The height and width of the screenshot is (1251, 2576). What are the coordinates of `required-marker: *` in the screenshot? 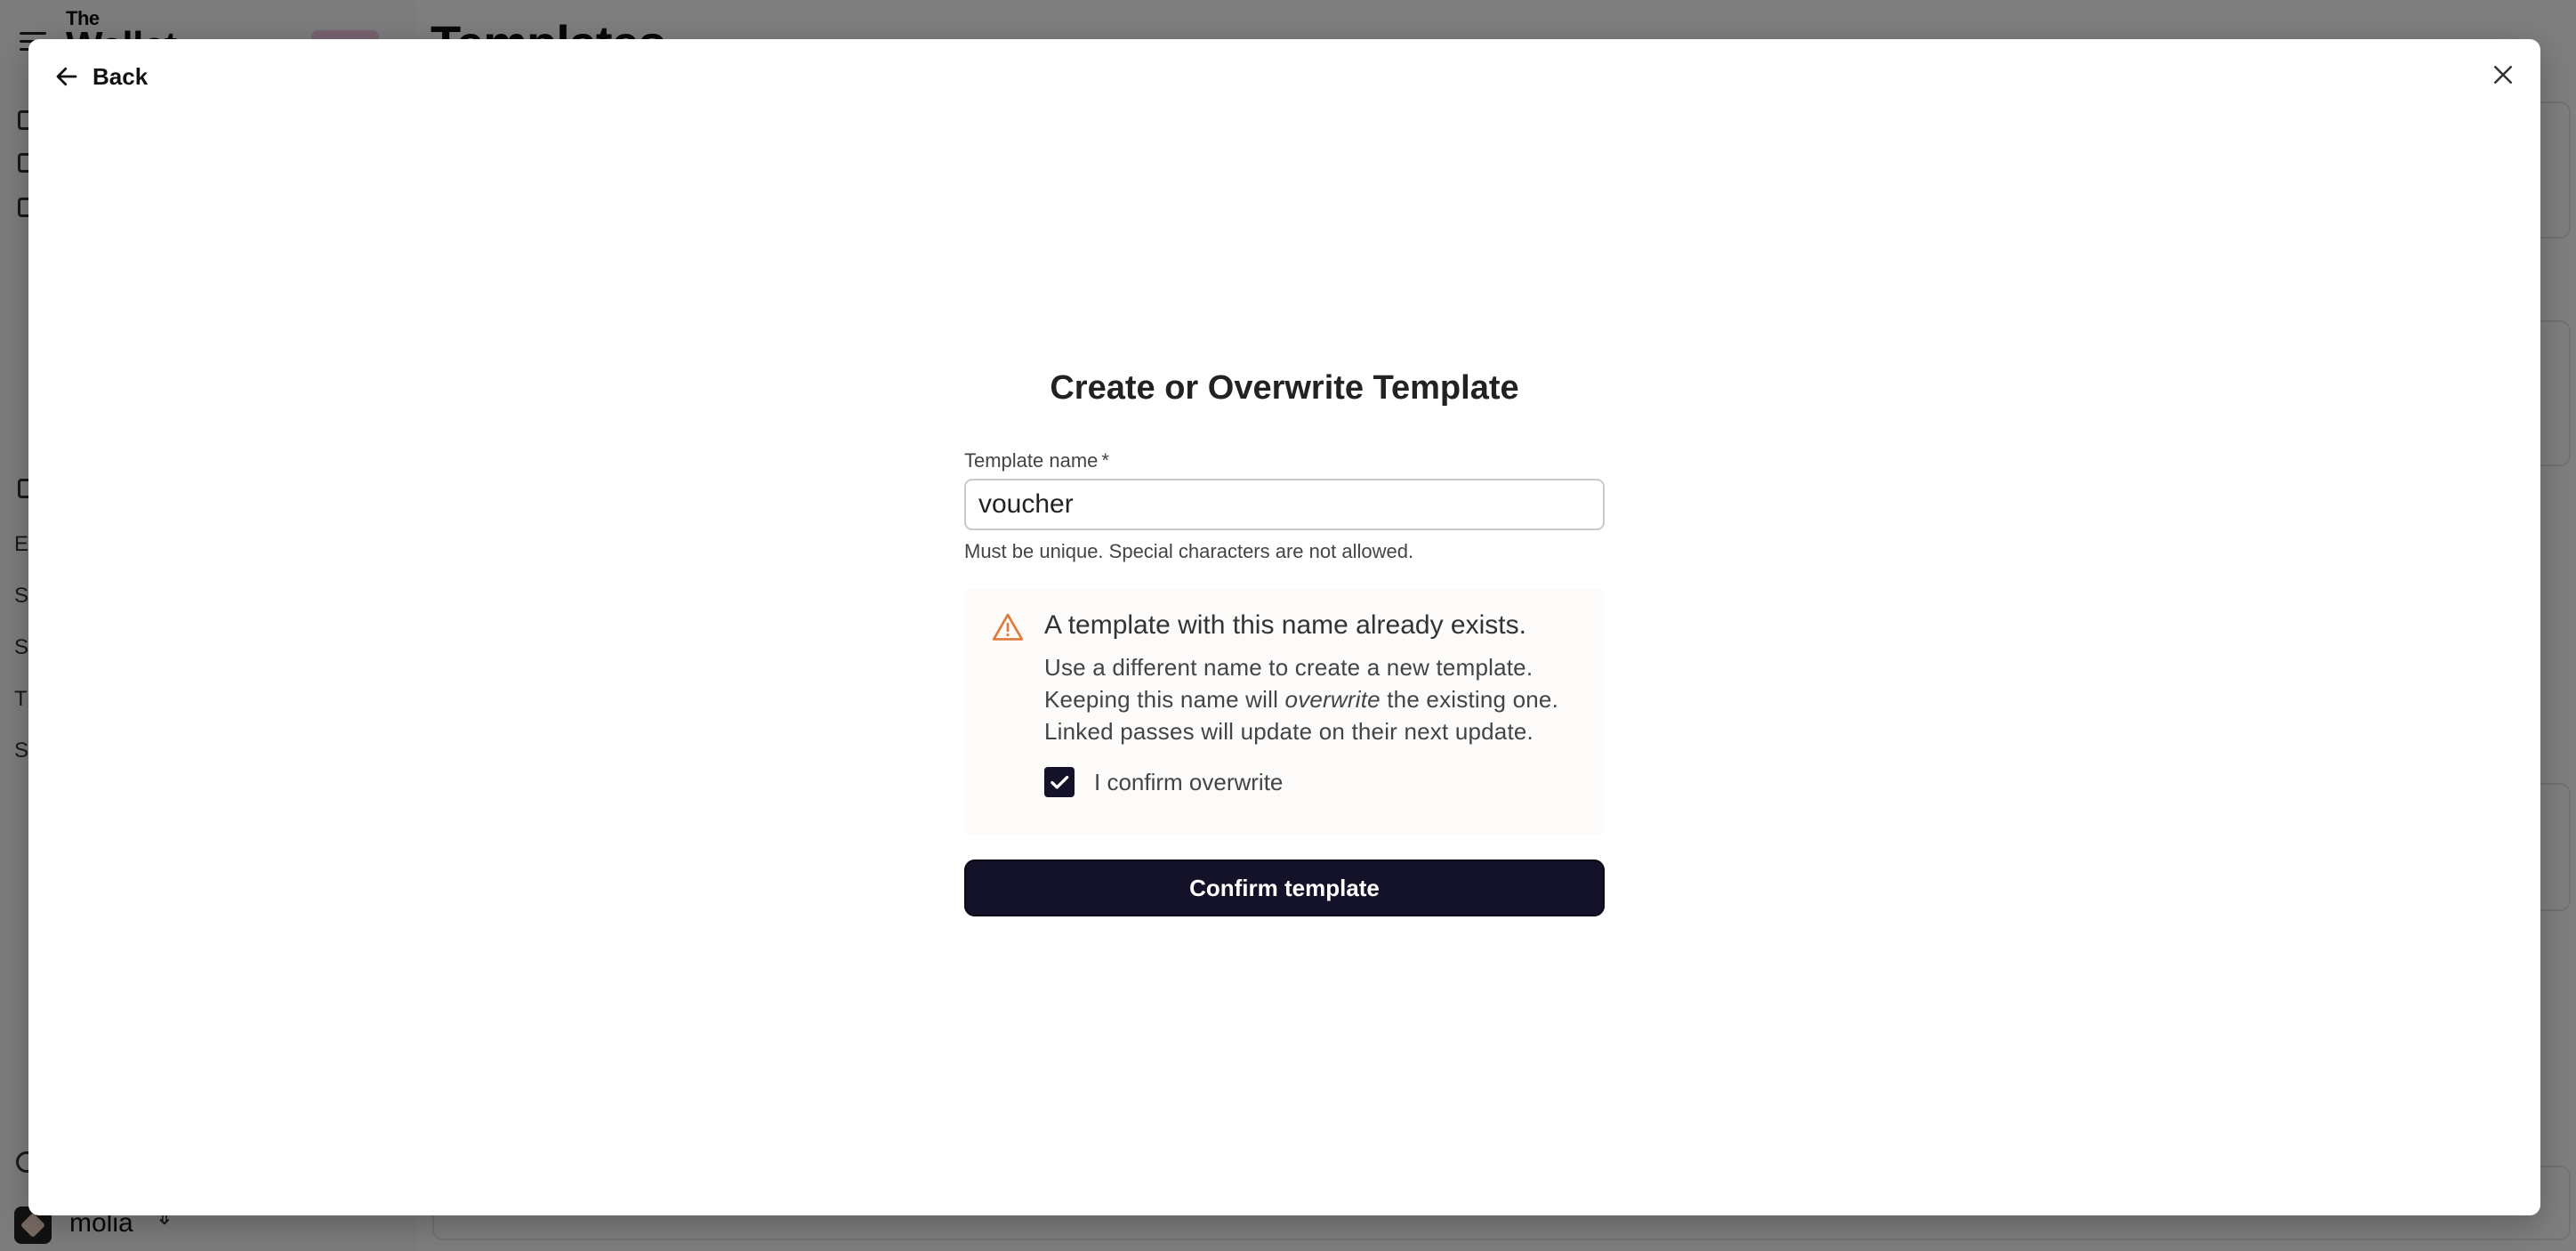 It's located at (1105, 461).